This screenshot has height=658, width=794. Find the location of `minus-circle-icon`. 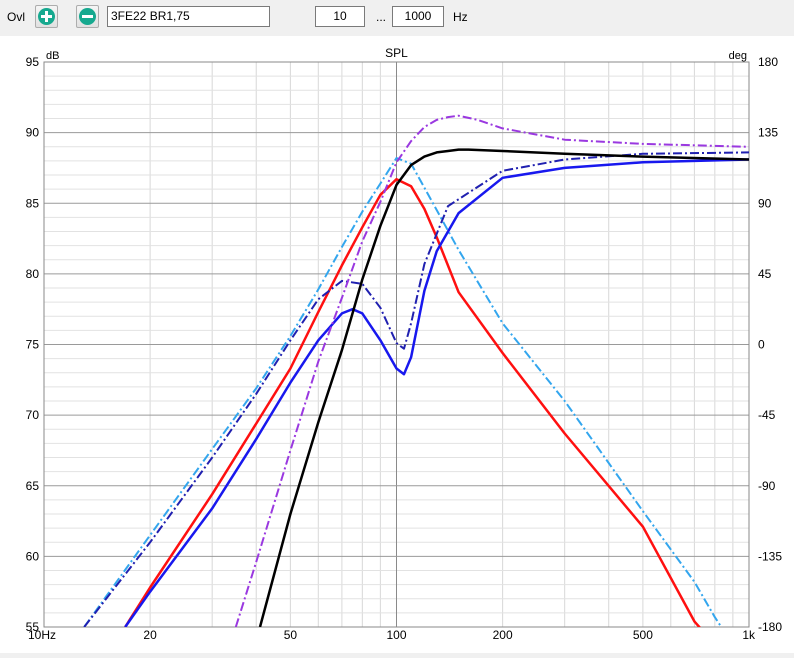

minus-circle-icon is located at coordinates (87, 16).